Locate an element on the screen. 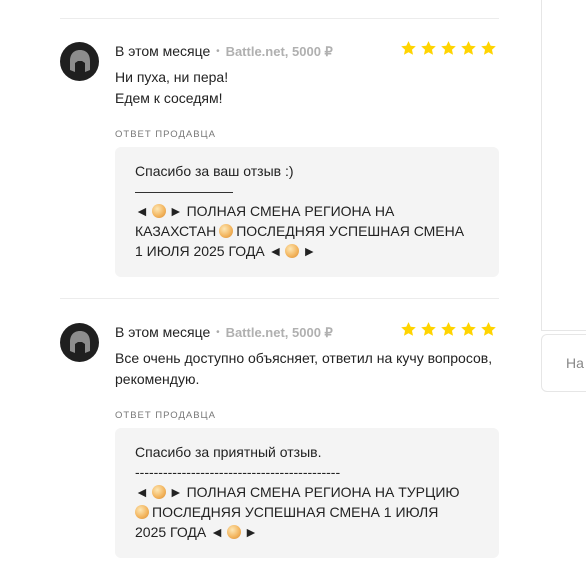  reply-text: ПОСЛЕДНЯЯ УСПЕШНАЯ СМЕНА is located at coordinates (350, 231).